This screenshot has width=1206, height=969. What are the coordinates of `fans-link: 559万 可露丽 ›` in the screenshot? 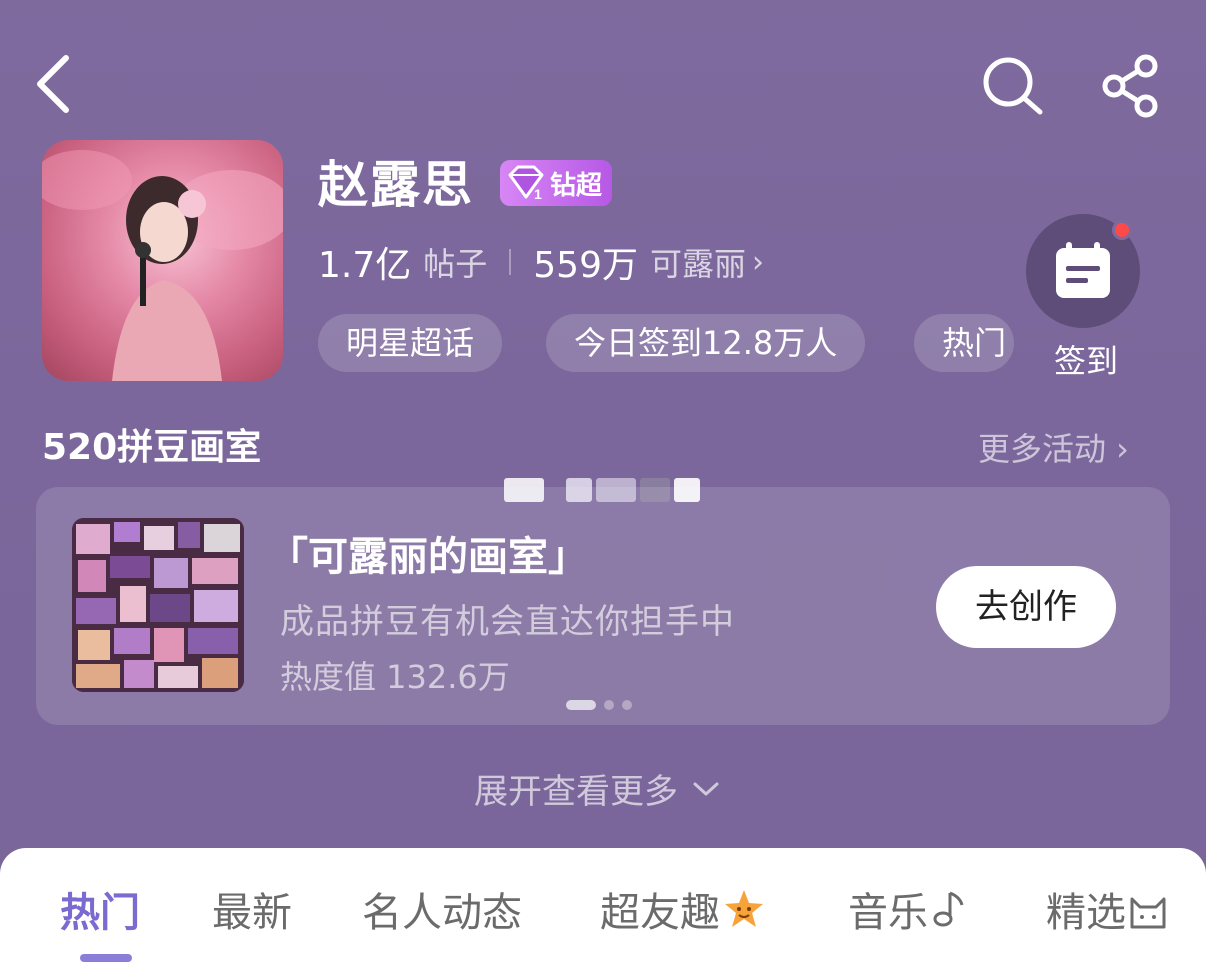 It's located at (648, 262).